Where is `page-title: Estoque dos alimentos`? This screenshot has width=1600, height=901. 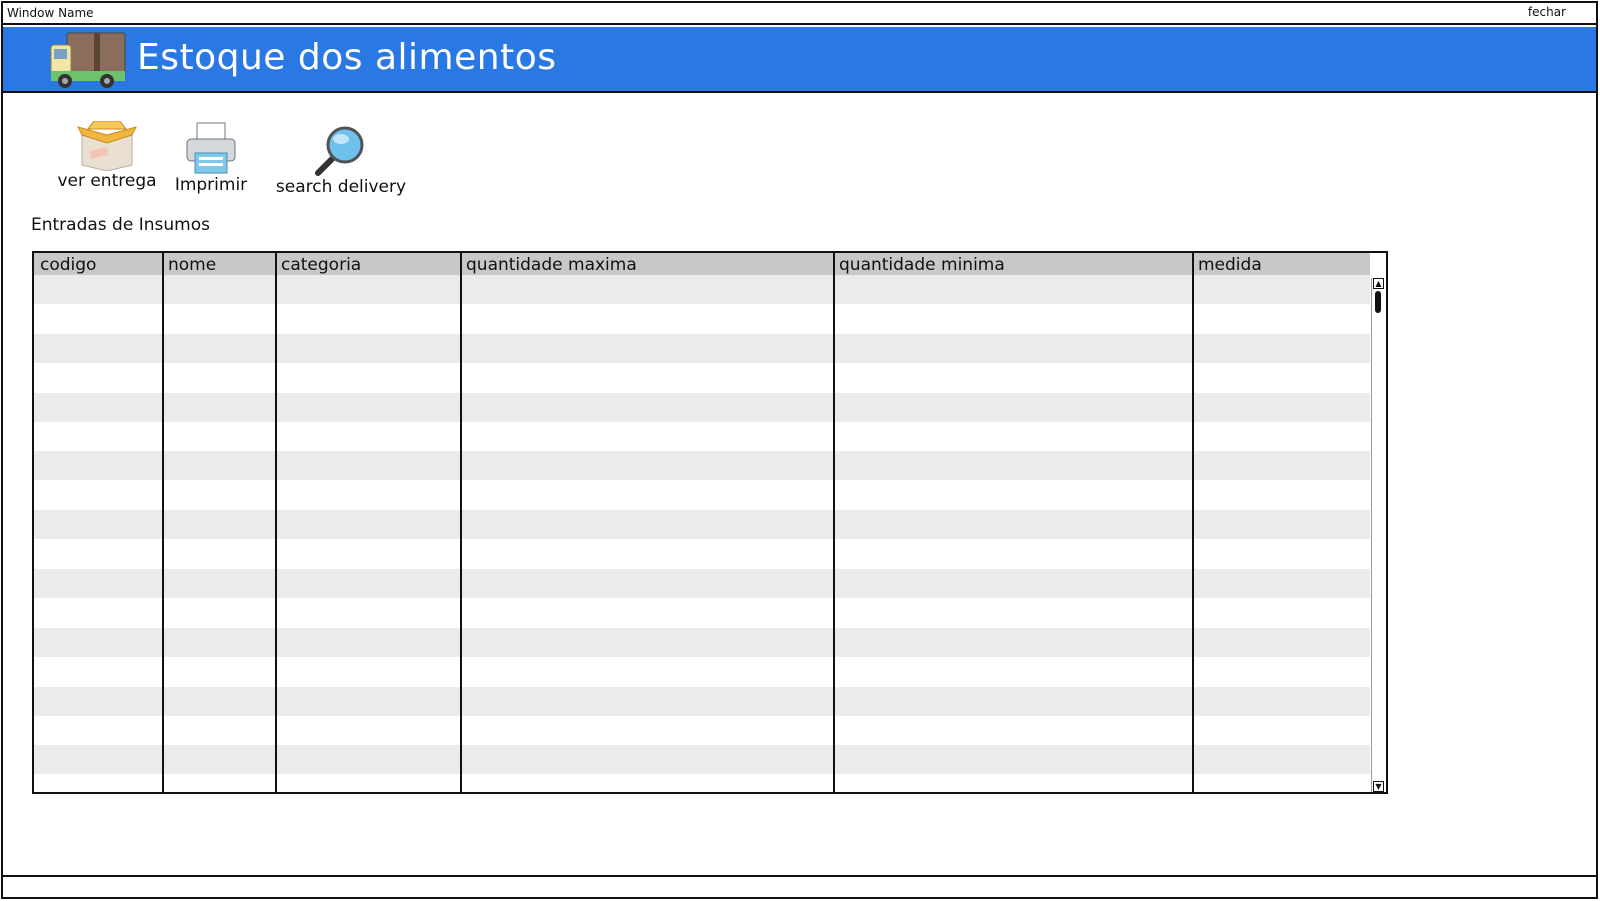
page-title: Estoque dos alimentos is located at coordinates (347, 57).